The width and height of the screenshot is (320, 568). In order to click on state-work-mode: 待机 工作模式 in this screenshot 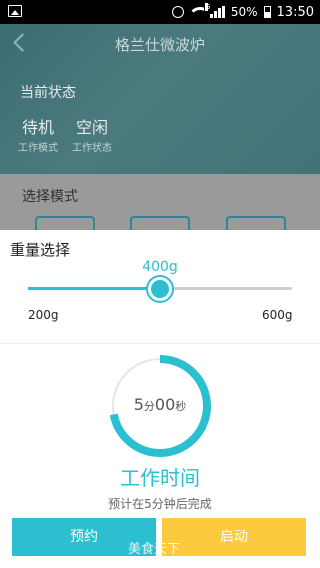, I will do `click(38, 134)`.